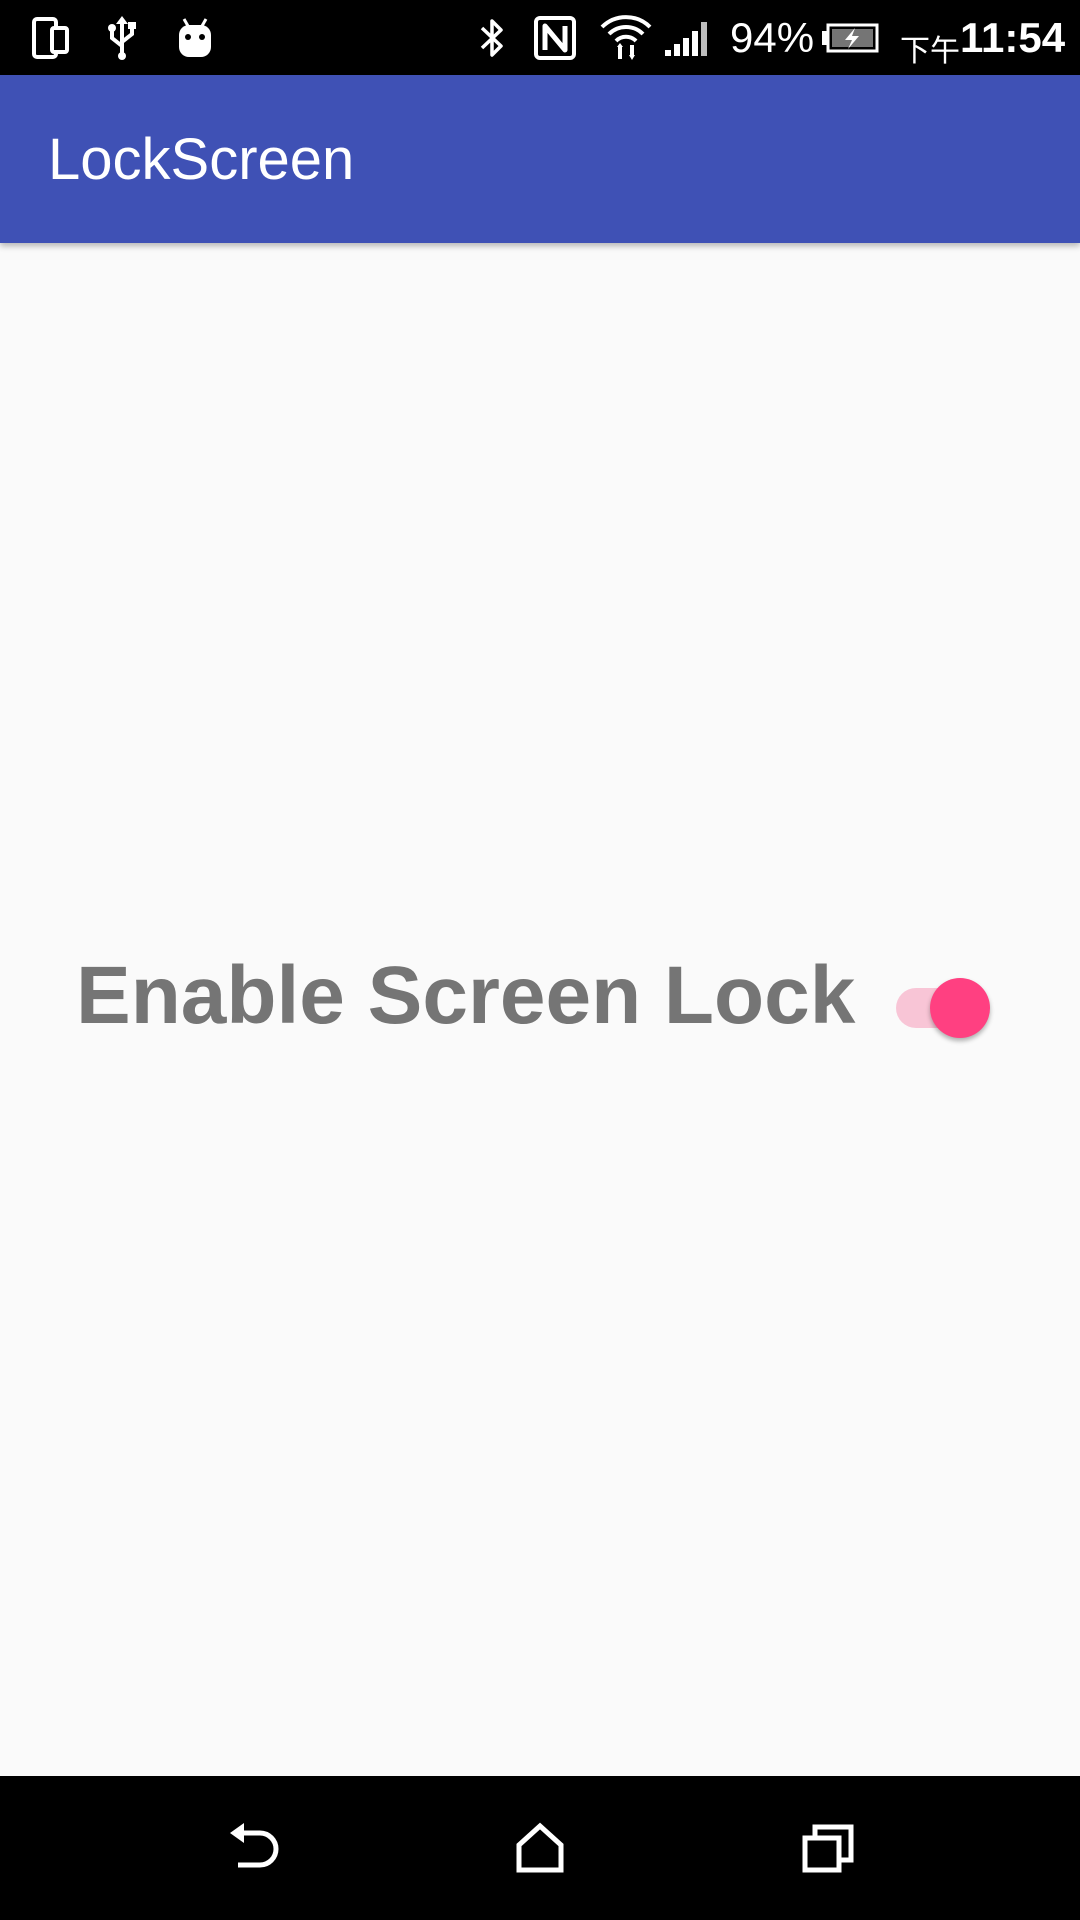 Image resolution: width=1080 pixels, height=1920 pixels. What do you see at coordinates (1013, 37) in the screenshot?
I see `clock-time: 11:54` at bounding box center [1013, 37].